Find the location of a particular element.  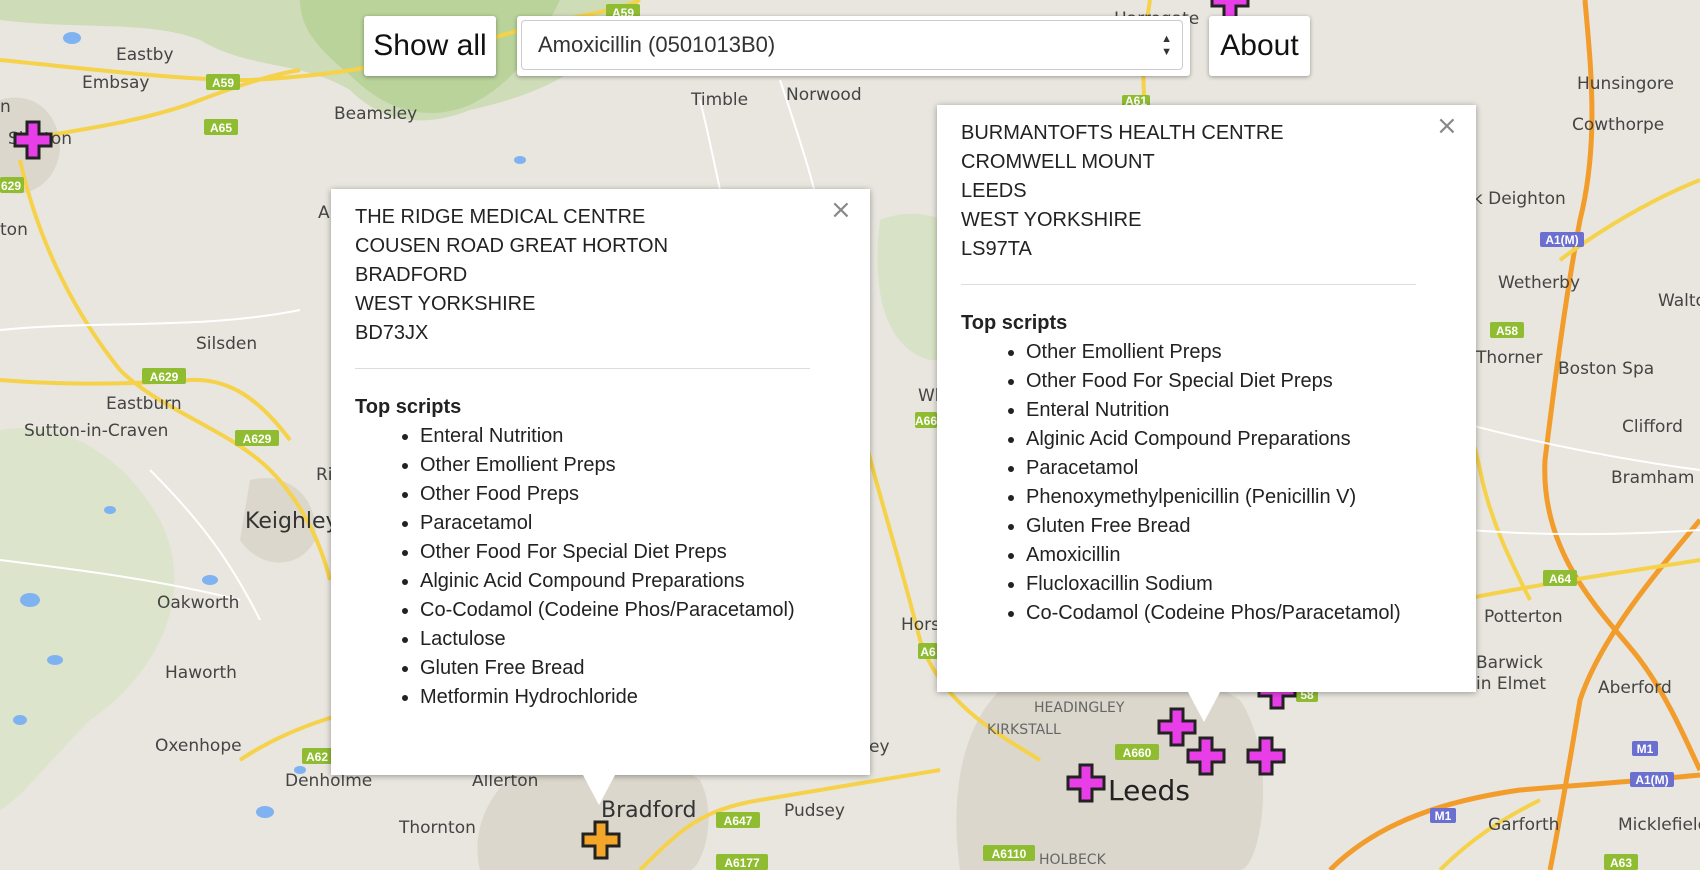

road-shield-a62: A62 is located at coordinates (317, 756).